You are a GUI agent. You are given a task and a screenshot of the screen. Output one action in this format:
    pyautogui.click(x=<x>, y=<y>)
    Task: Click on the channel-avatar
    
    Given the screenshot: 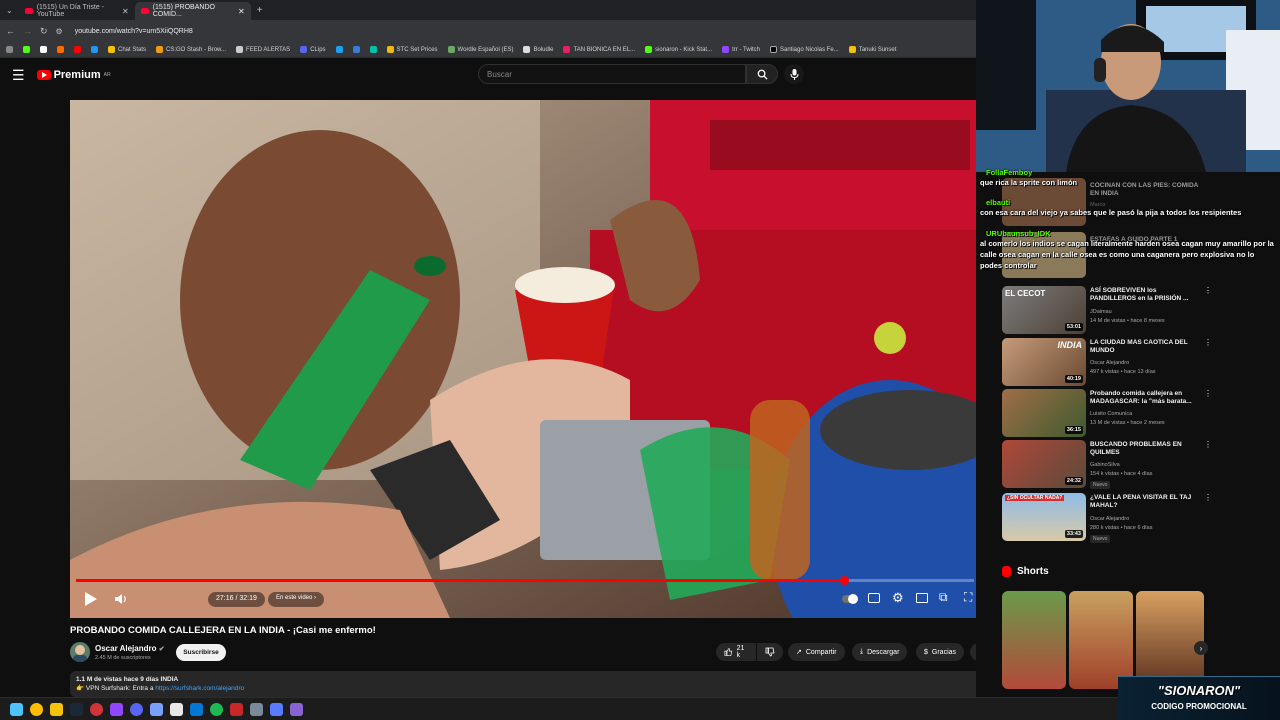 What is the action you would take?
    pyautogui.click(x=80, y=652)
    